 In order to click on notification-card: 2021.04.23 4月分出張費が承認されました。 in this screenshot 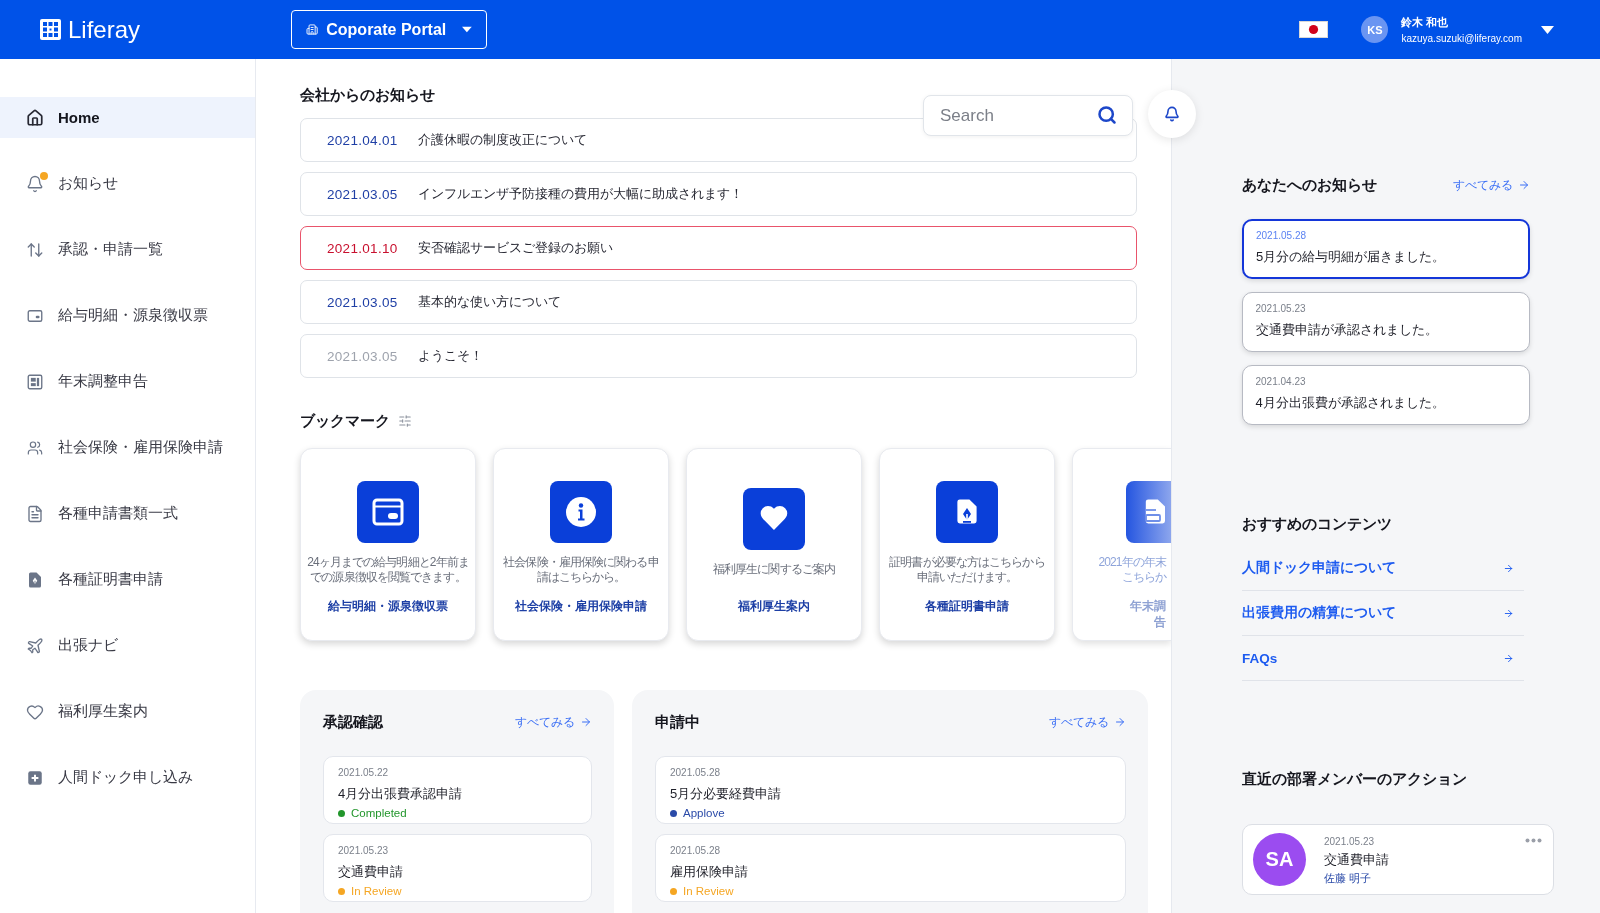, I will do `click(1386, 395)`.